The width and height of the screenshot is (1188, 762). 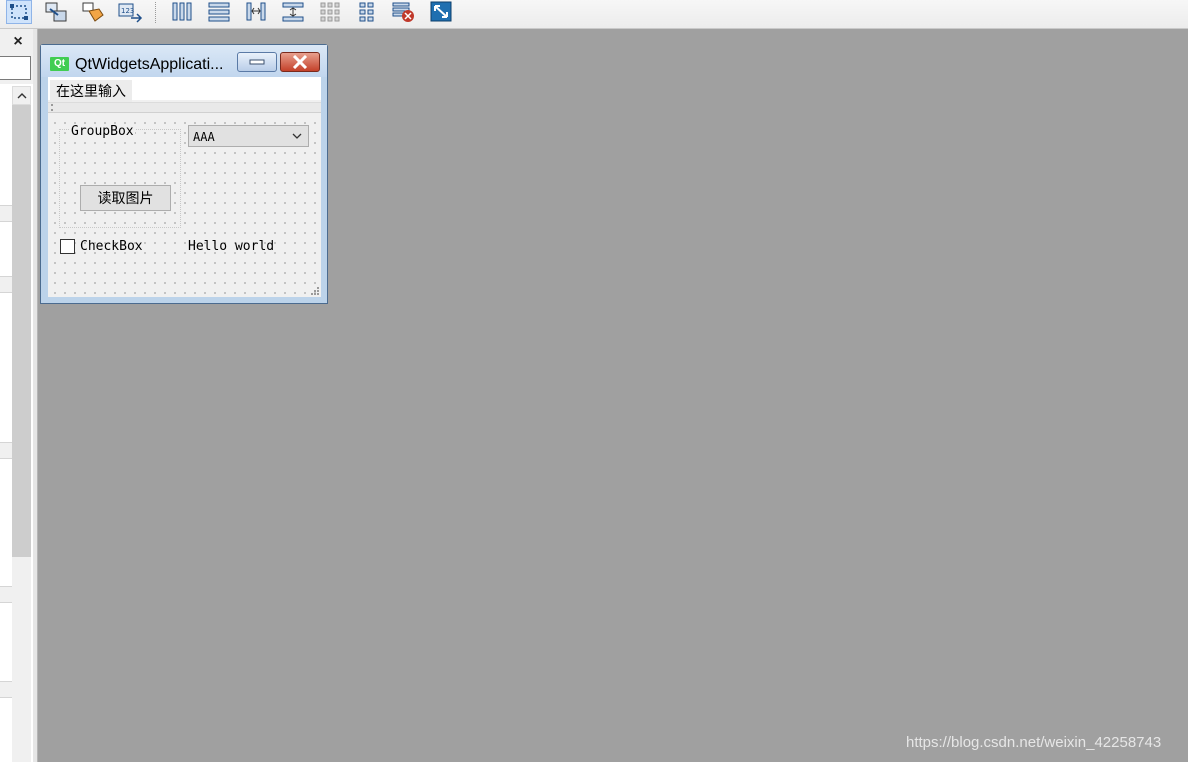 I want to click on scroll-up-button, so click(x=21, y=95).